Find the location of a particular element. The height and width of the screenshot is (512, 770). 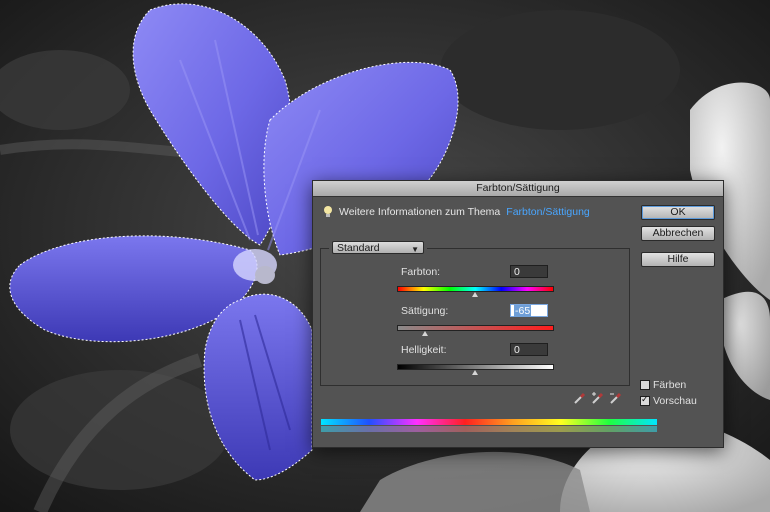

preview-checkbox: Vorschau is located at coordinates (668, 400).